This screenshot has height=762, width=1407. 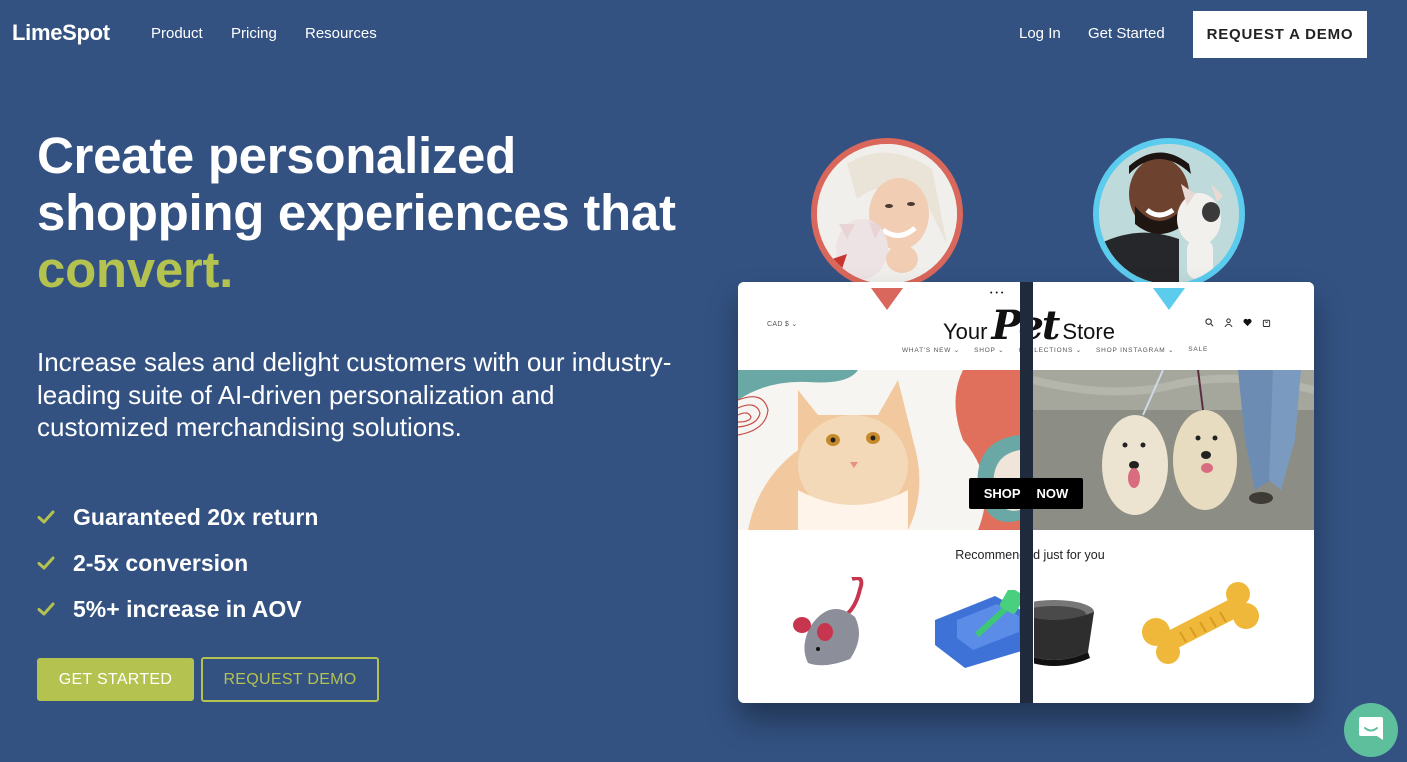 What do you see at coordinates (115, 679) in the screenshot?
I see `get-started-button: GET STARTED` at bounding box center [115, 679].